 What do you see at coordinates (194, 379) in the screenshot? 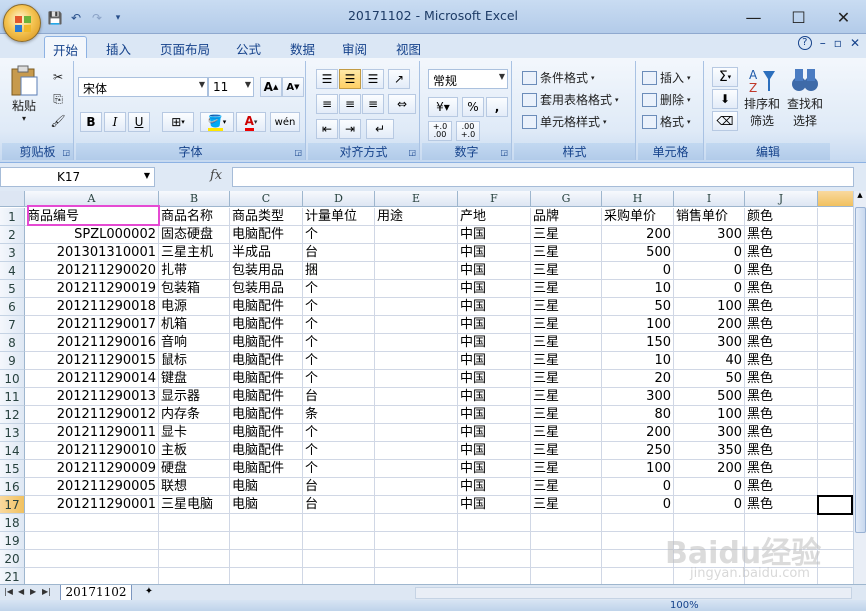
I see `cell-b10: 键盘` at bounding box center [194, 379].